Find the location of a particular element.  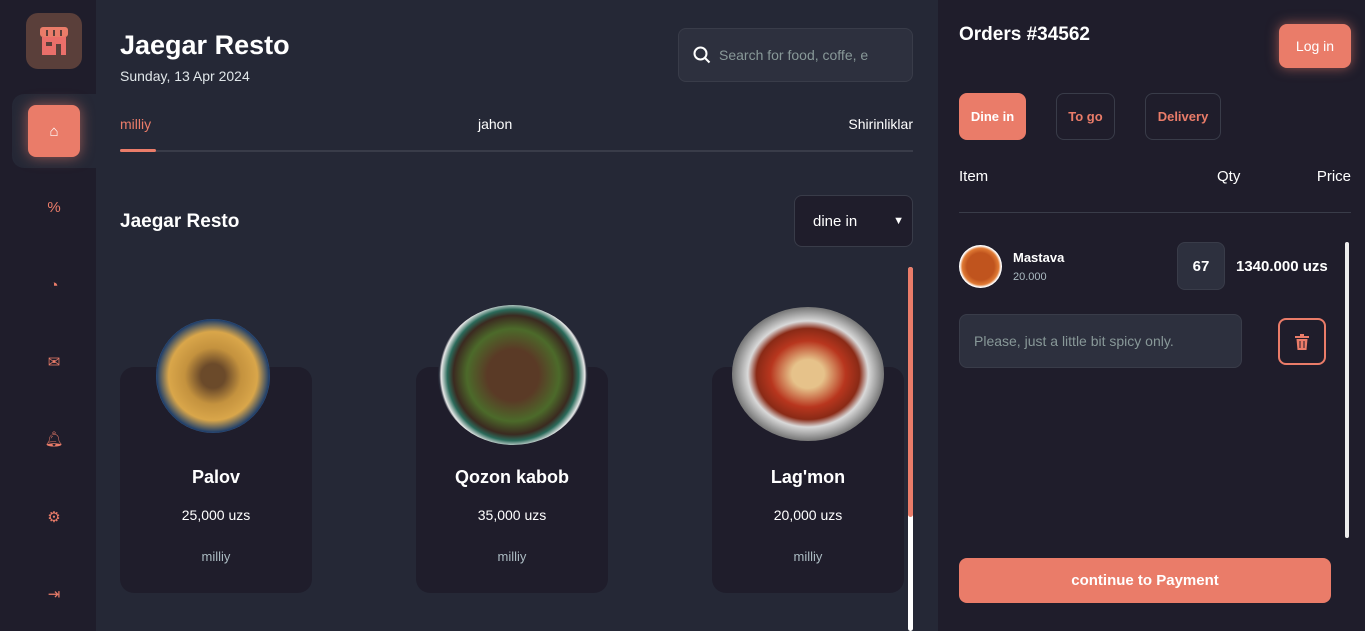

nav-home: ⌂ is located at coordinates (54, 131).